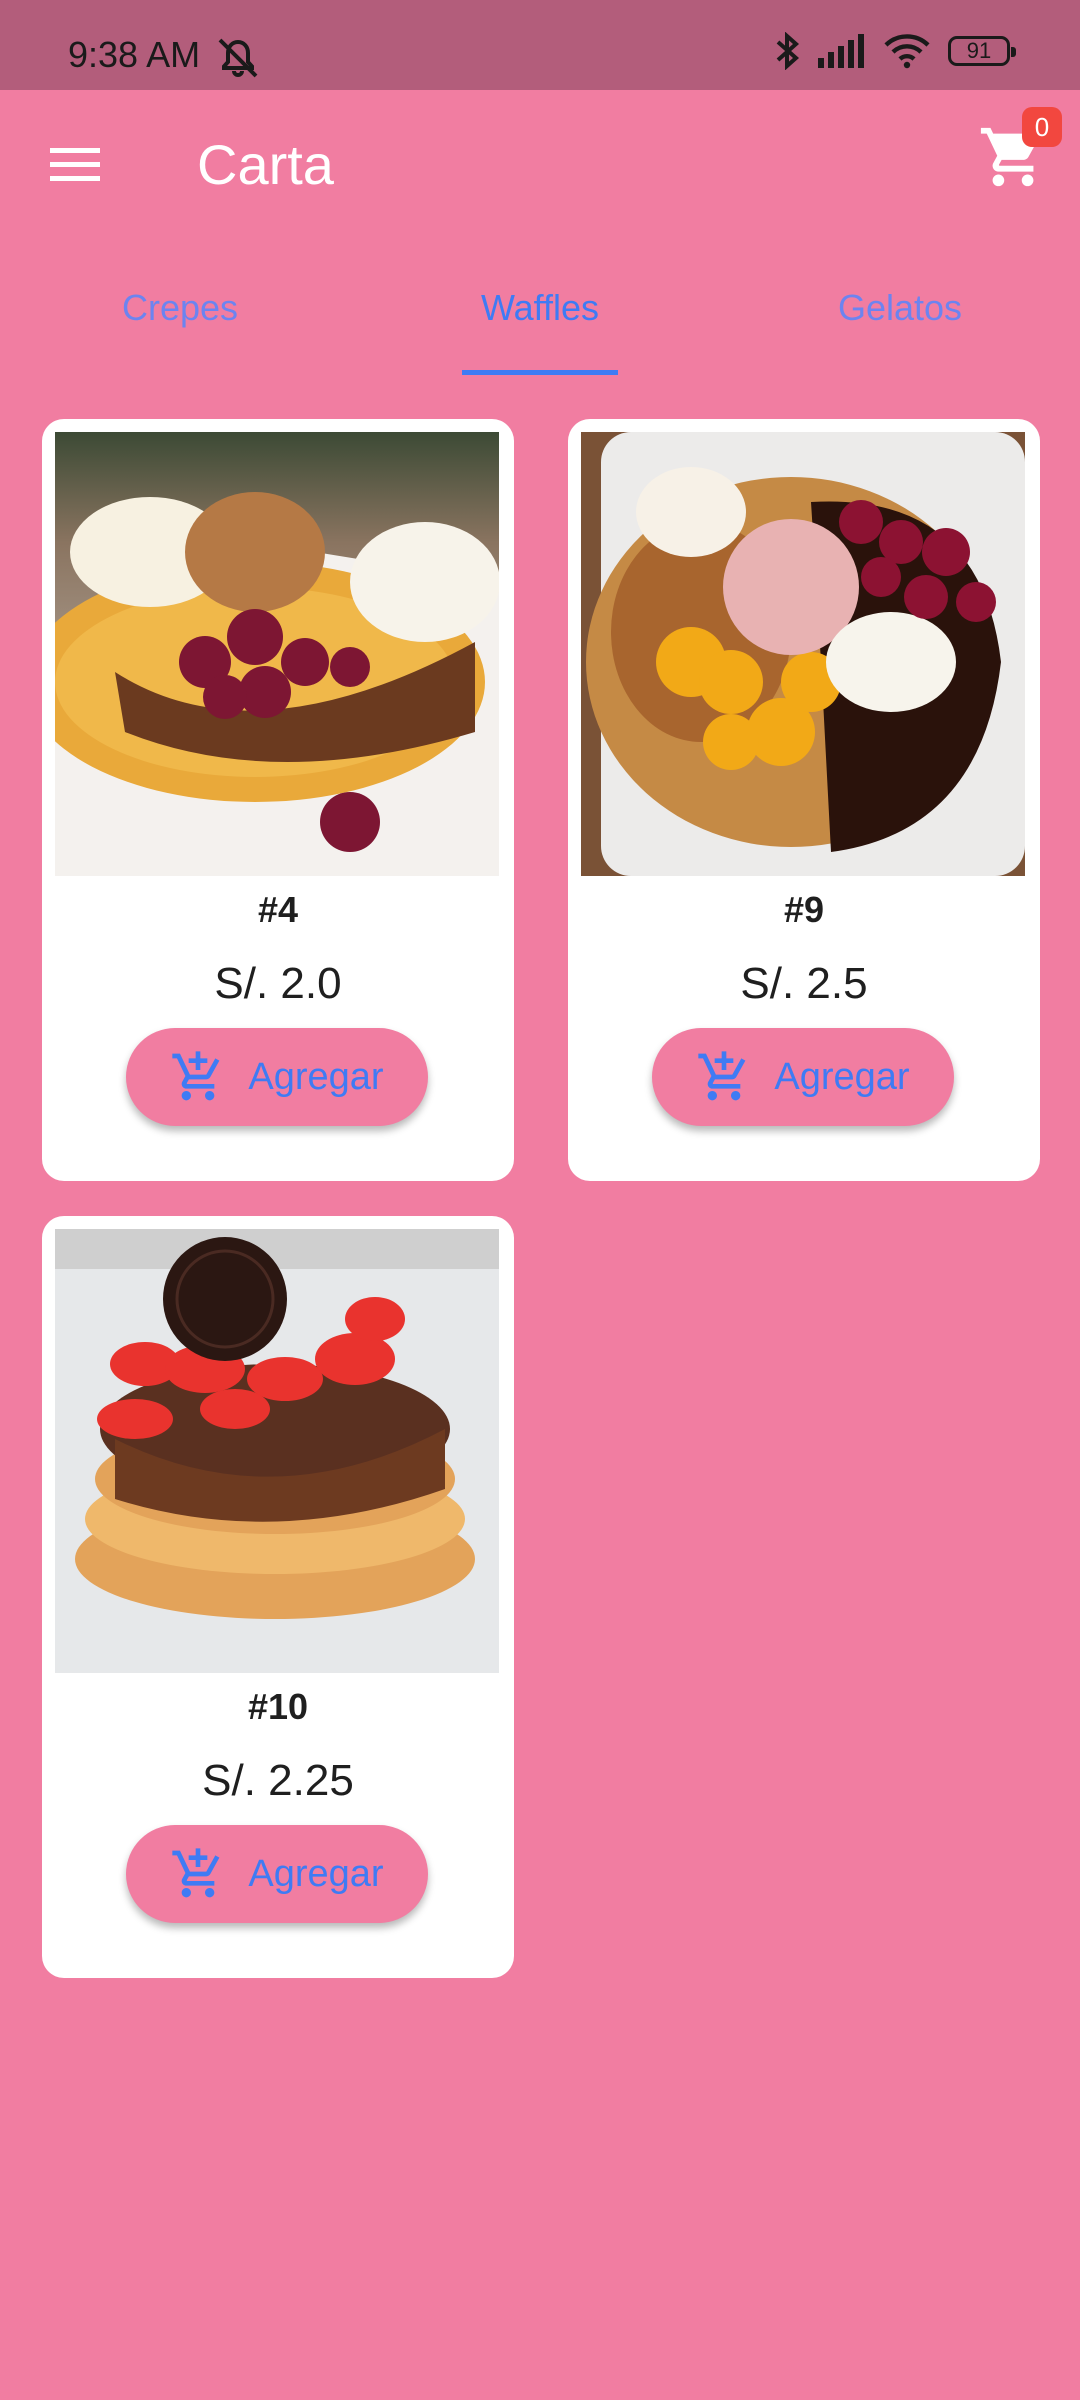 This screenshot has height=2400, width=1080. I want to click on product-price: S/. 2.25, so click(278, 1780).